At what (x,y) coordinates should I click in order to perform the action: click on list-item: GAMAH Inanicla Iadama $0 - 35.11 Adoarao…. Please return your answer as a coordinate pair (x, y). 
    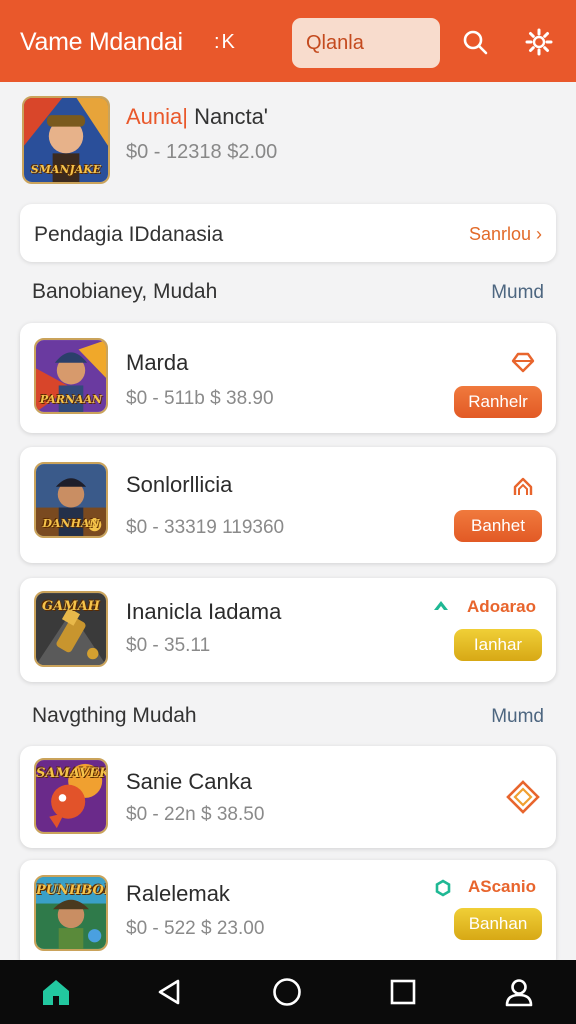
    Looking at the image, I should click on (288, 630).